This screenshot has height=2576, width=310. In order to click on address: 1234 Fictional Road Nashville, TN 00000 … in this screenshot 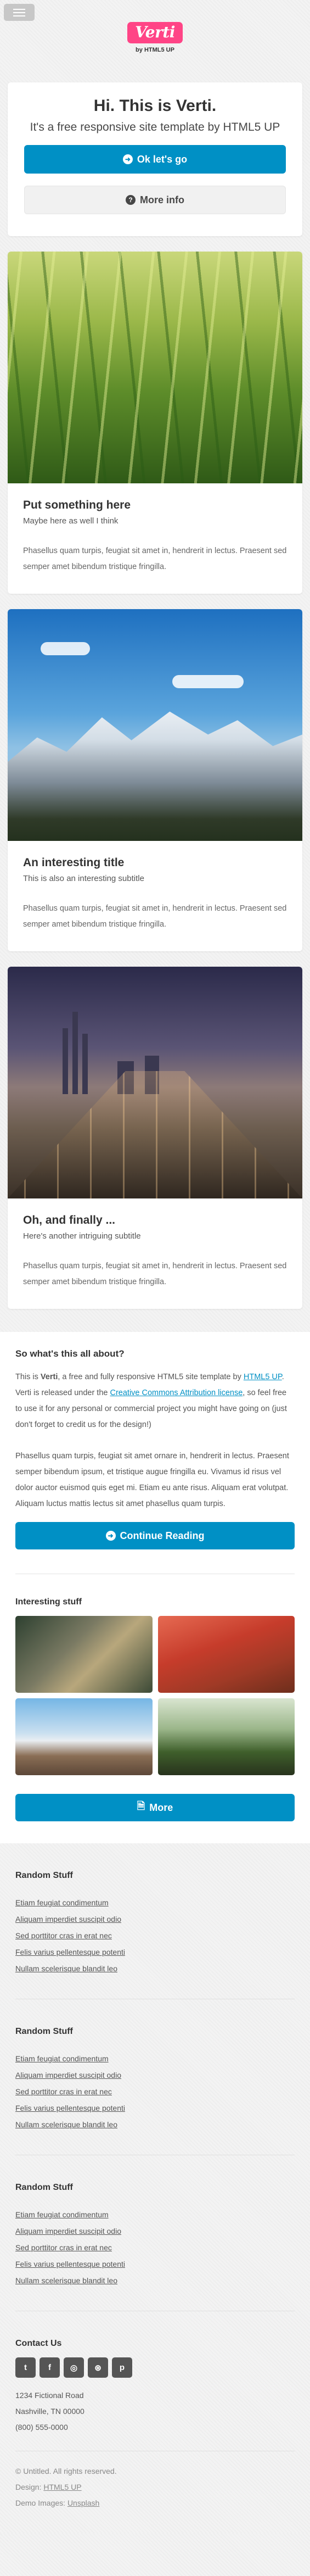, I will do `click(155, 2411)`.